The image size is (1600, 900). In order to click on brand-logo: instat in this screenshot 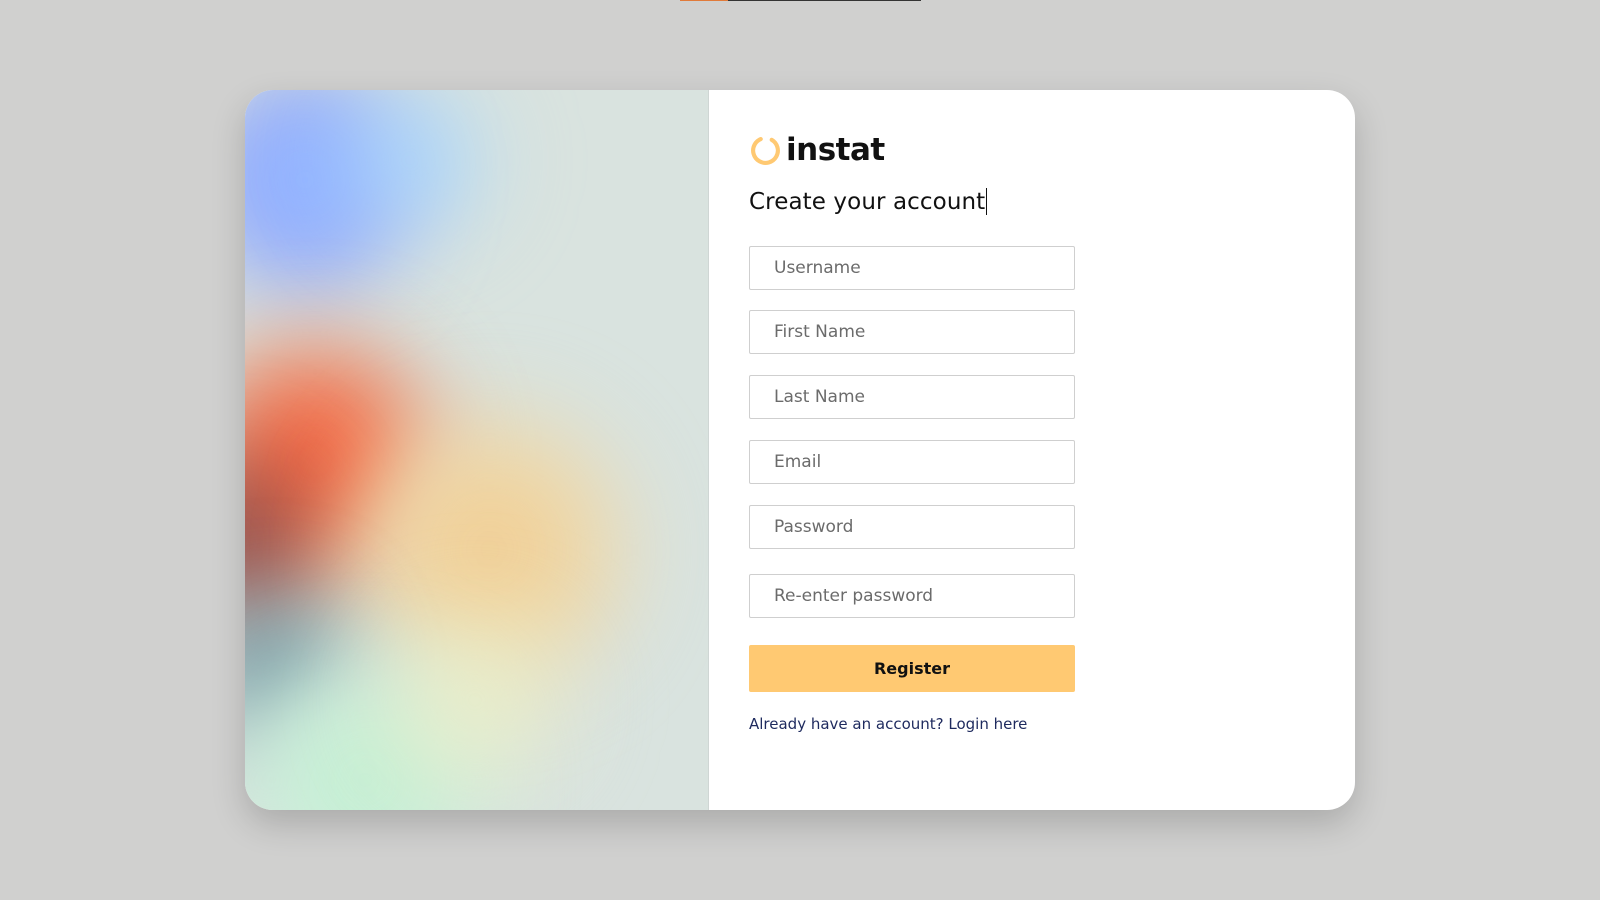, I will do `click(817, 150)`.